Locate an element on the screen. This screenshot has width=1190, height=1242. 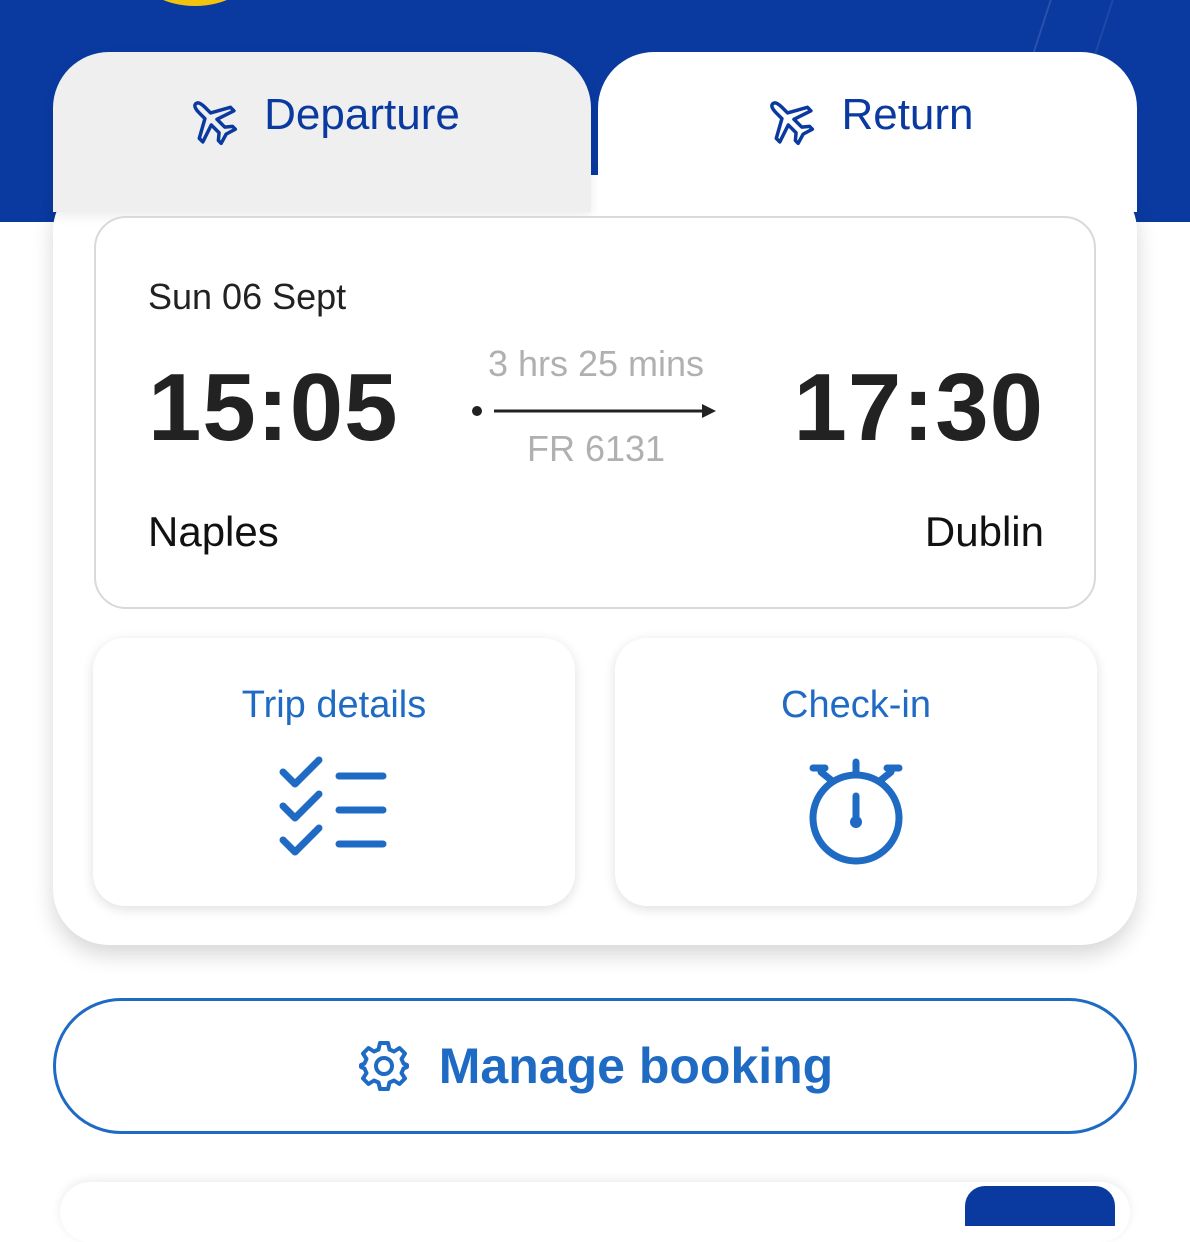
tab-return: Return is located at coordinates (867, 132).